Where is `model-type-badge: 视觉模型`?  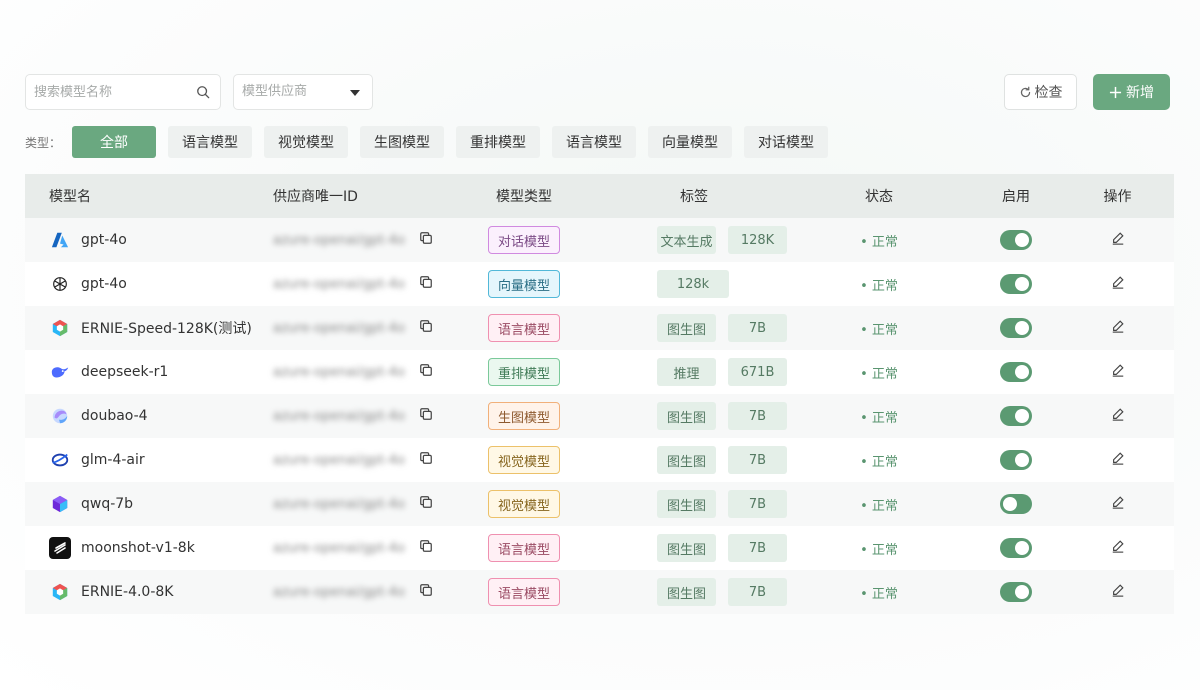
model-type-badge: 视觉模型 is located at coordinates (524, 460).